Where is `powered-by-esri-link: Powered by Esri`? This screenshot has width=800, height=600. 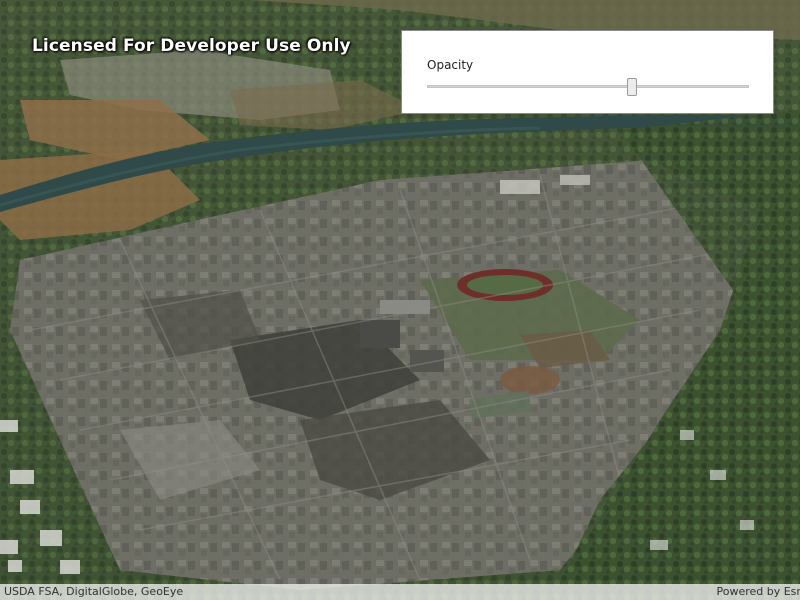
powered-by-esri-link: Powered by Esri is located at coordinates (758, 591).